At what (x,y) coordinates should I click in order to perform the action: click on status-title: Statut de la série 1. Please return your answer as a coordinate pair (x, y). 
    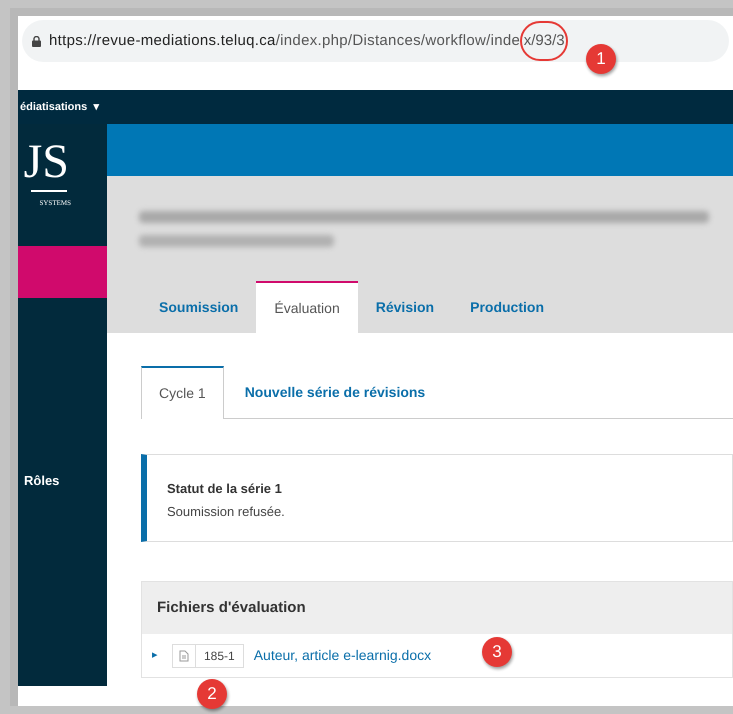
    Looking at the image, I should click on (225, 489).